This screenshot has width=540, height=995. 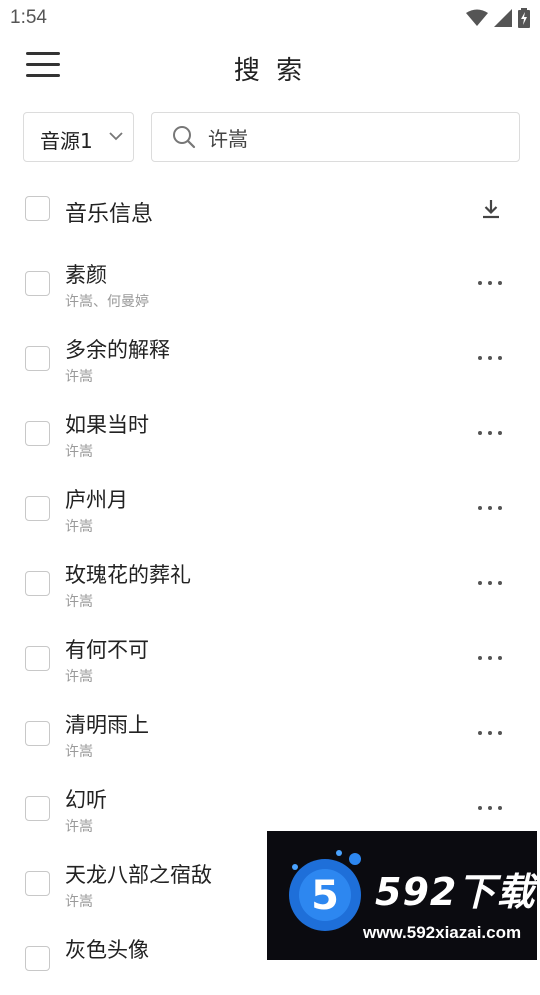 What do you see at coordinates (270, 582) in the screenshot?
I see `list-item: 玫瑰花的葬礼 许嵩` at bounding box center [270, 582].